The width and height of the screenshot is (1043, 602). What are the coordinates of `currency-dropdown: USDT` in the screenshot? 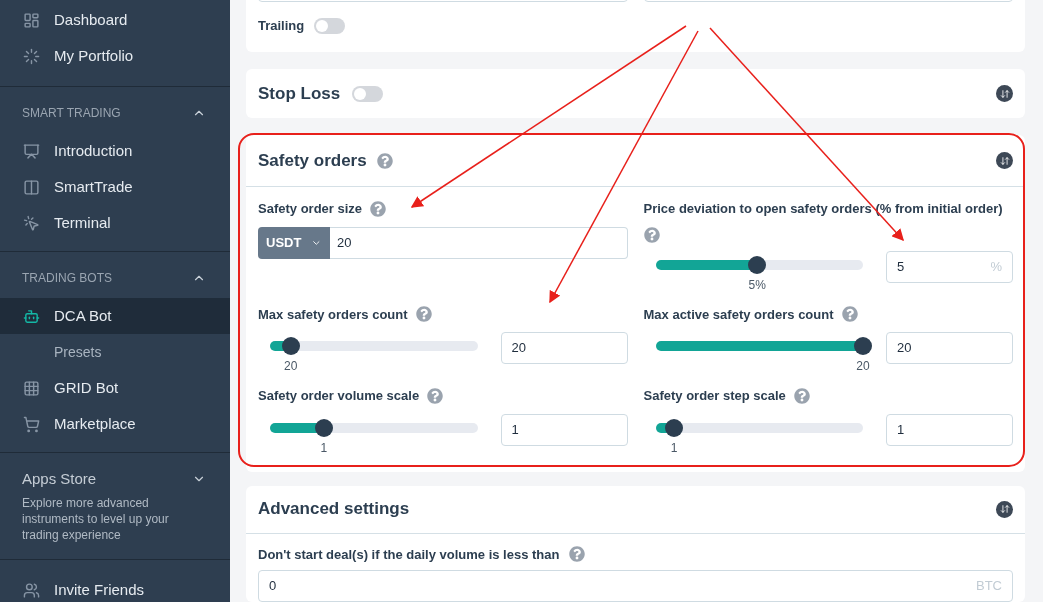 It's located at (294, 242).